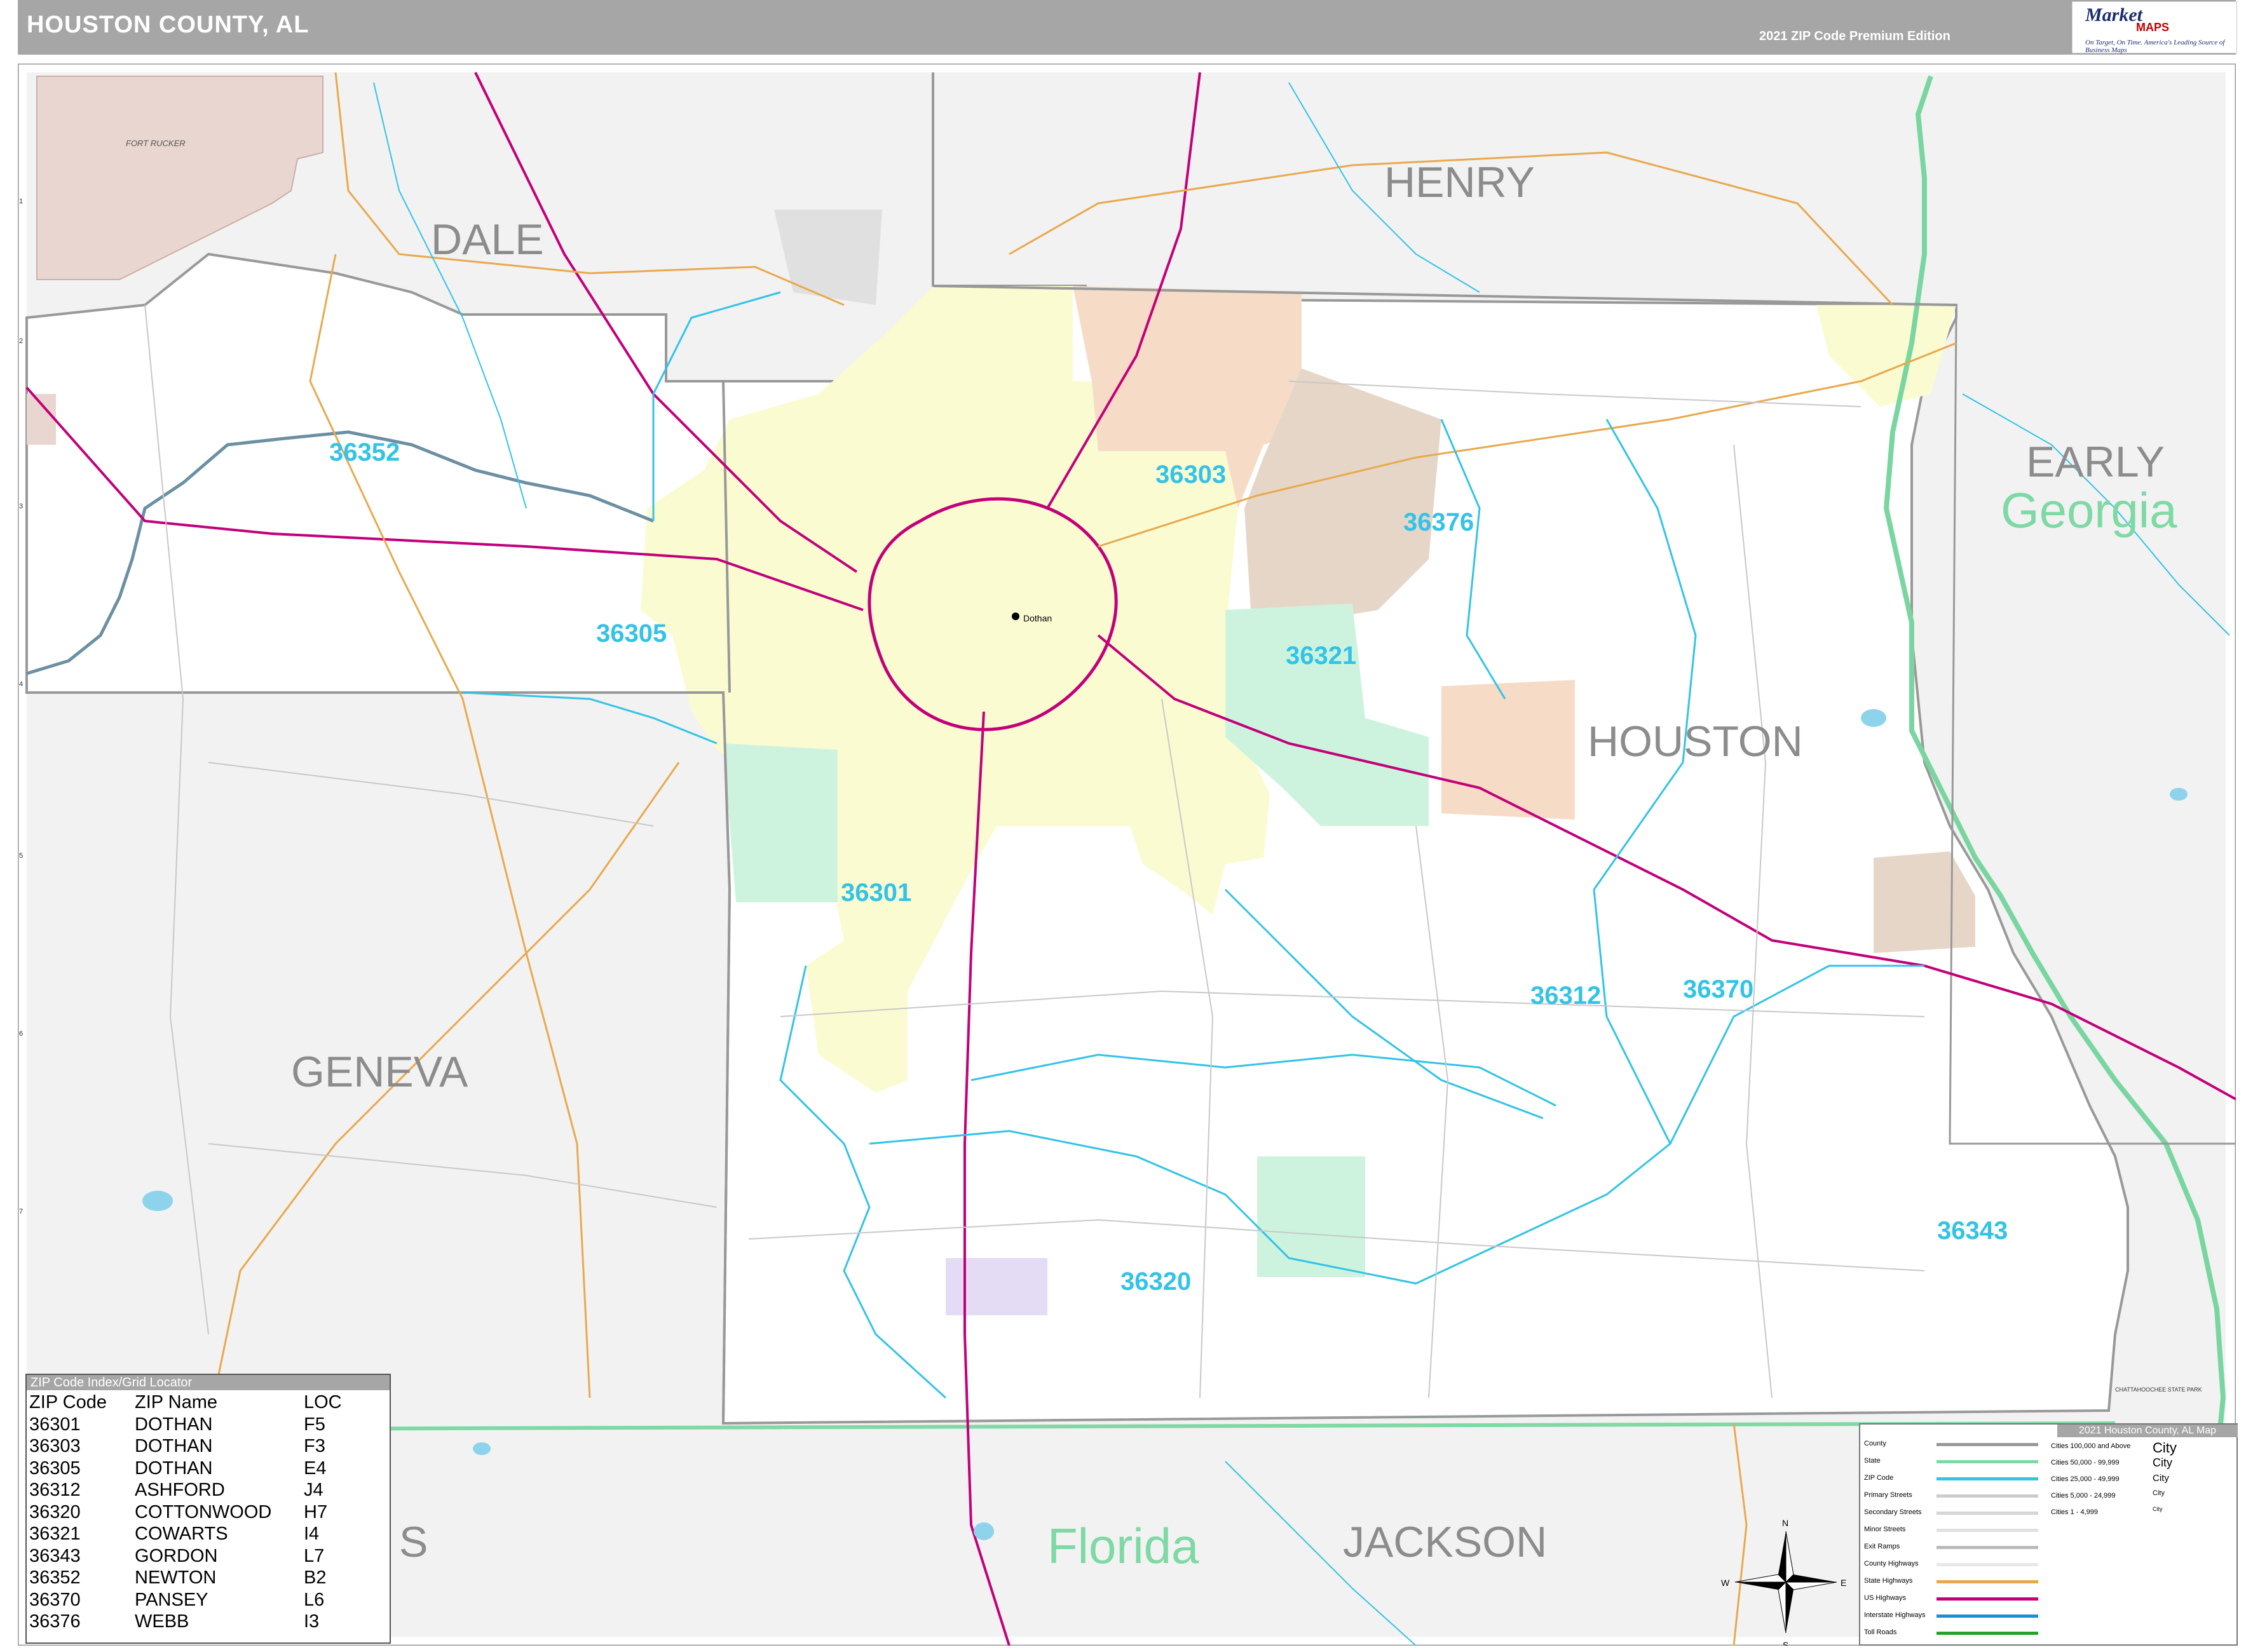 This screenshot has width=2253, height=1652. I want to click on zip-loc-cell: B2, so click(315, 1578).